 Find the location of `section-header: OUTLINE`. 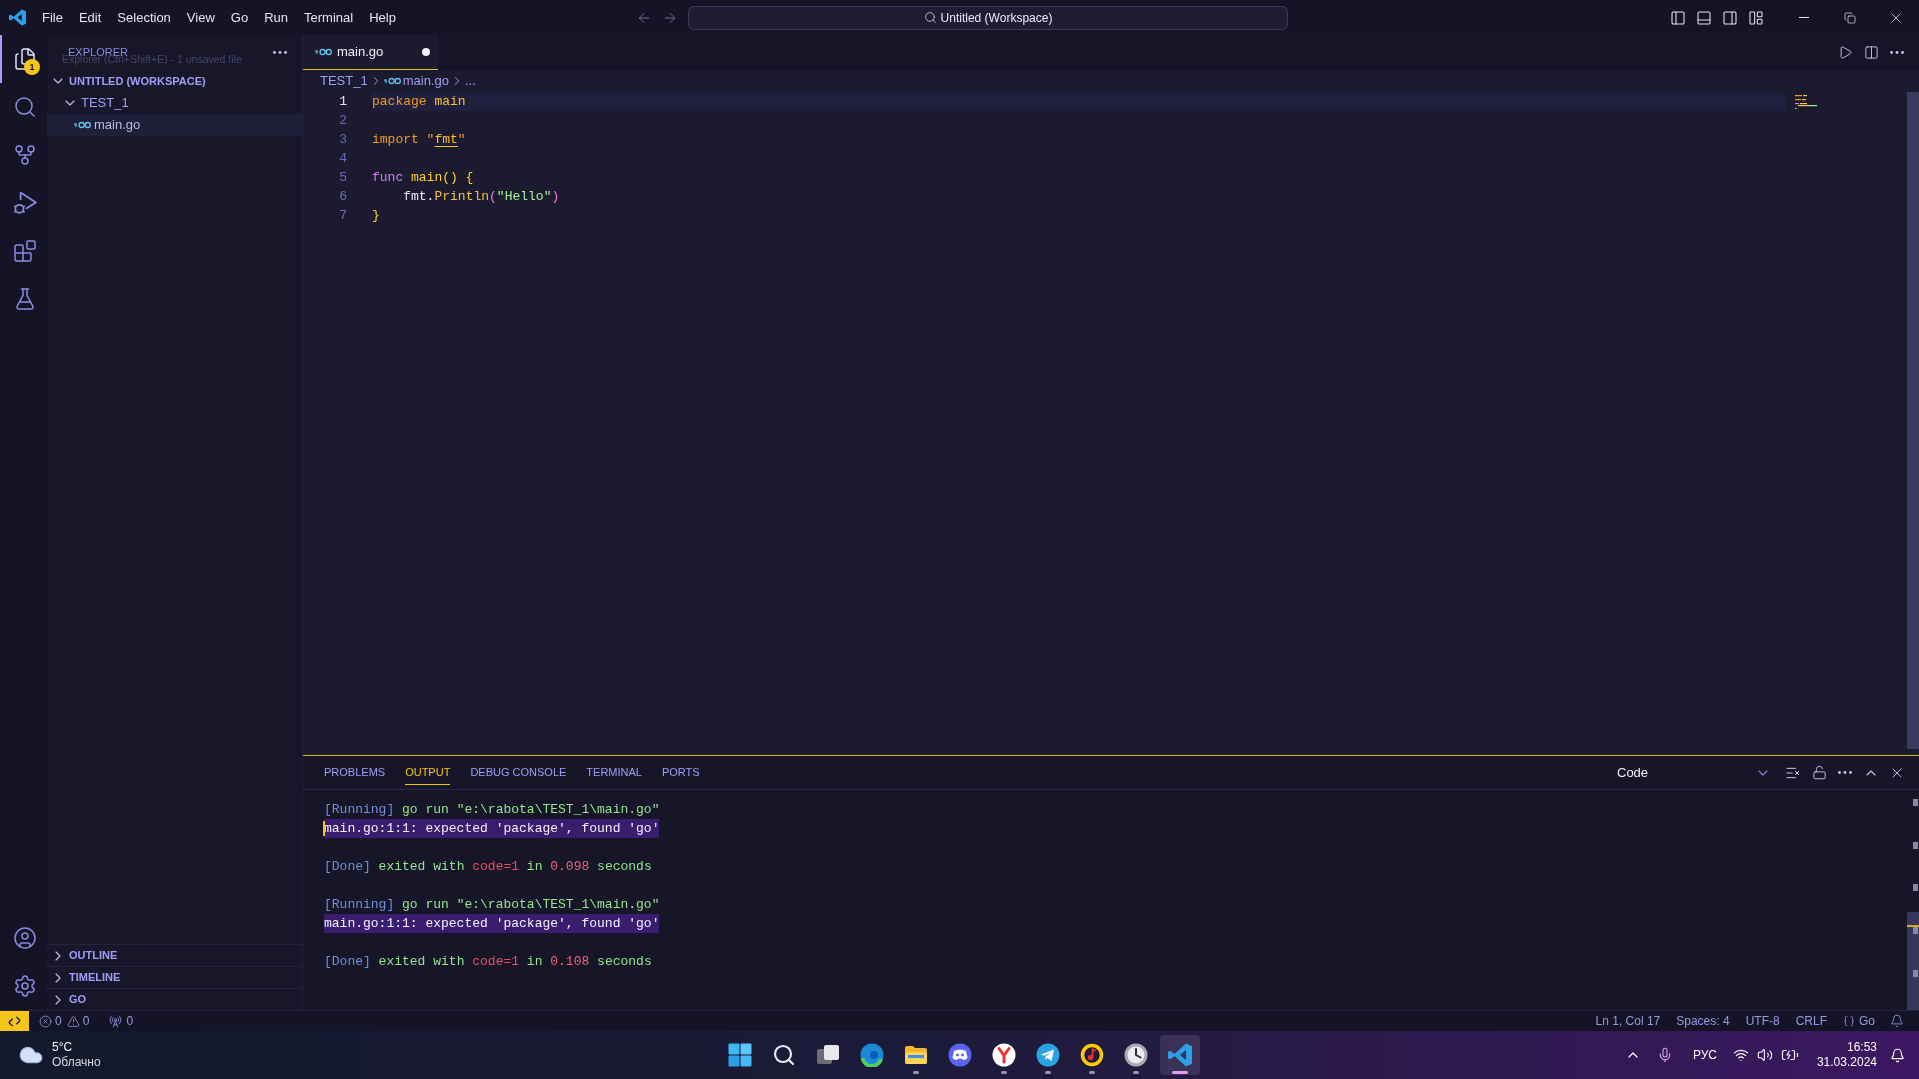

section-header: OUTLINE is located at coordinates (174, 955).